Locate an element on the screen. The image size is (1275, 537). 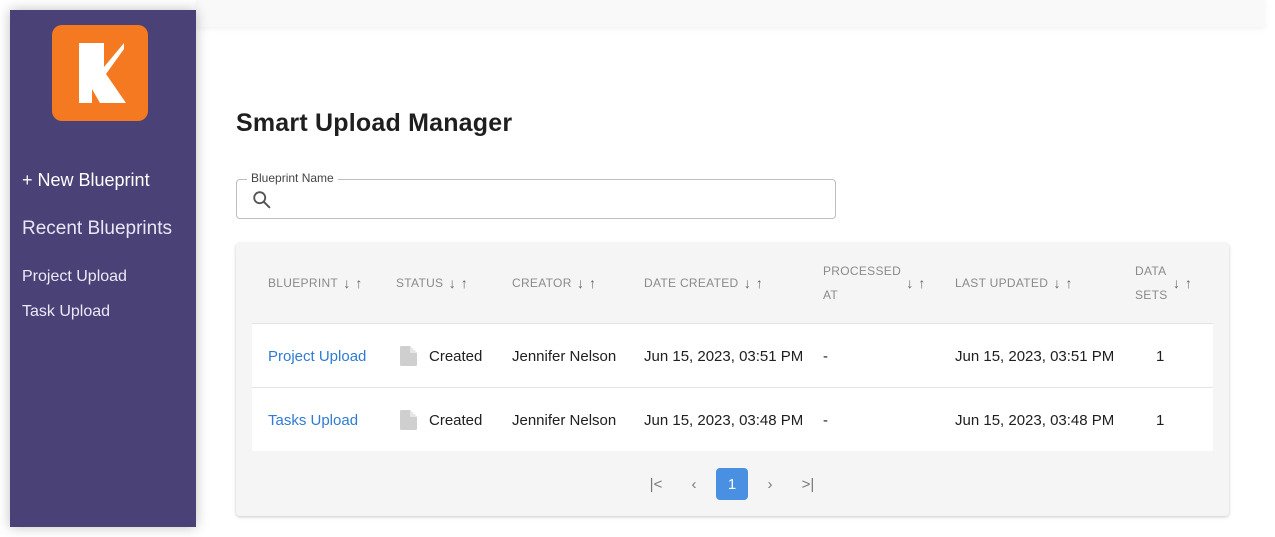
header-processed-at-label: PROCESSED AT is located at coordinates (862, 283).